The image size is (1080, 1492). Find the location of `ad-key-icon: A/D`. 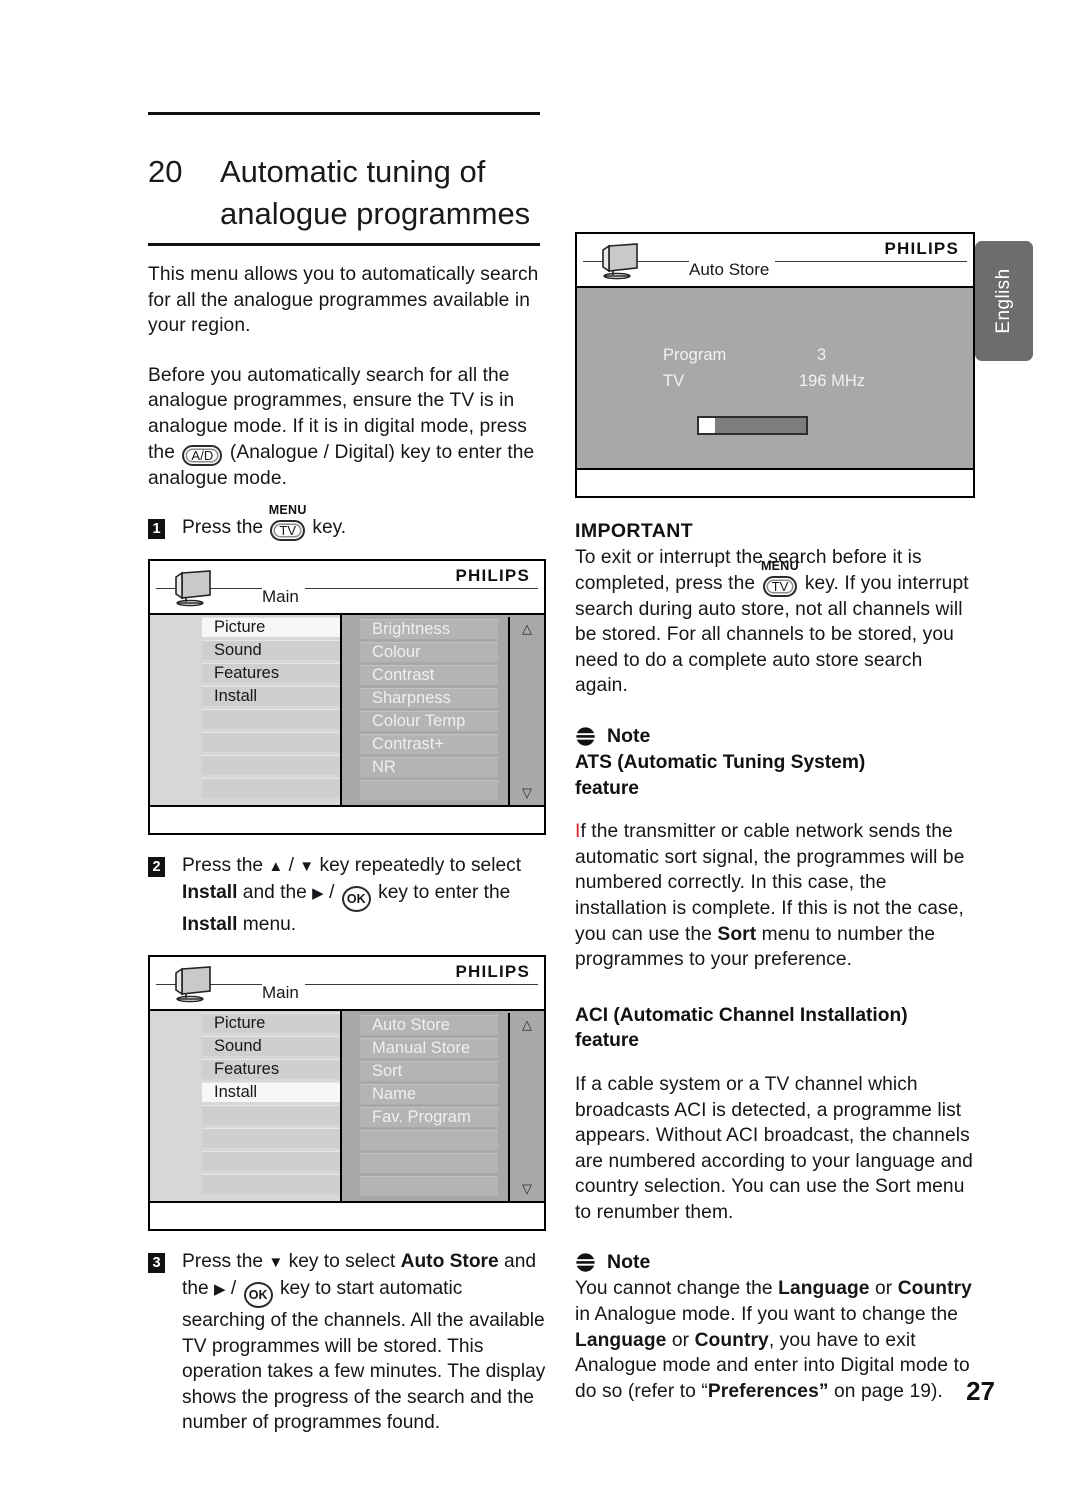

ad-key-icon: A/D is located at coordinates (202, 455).